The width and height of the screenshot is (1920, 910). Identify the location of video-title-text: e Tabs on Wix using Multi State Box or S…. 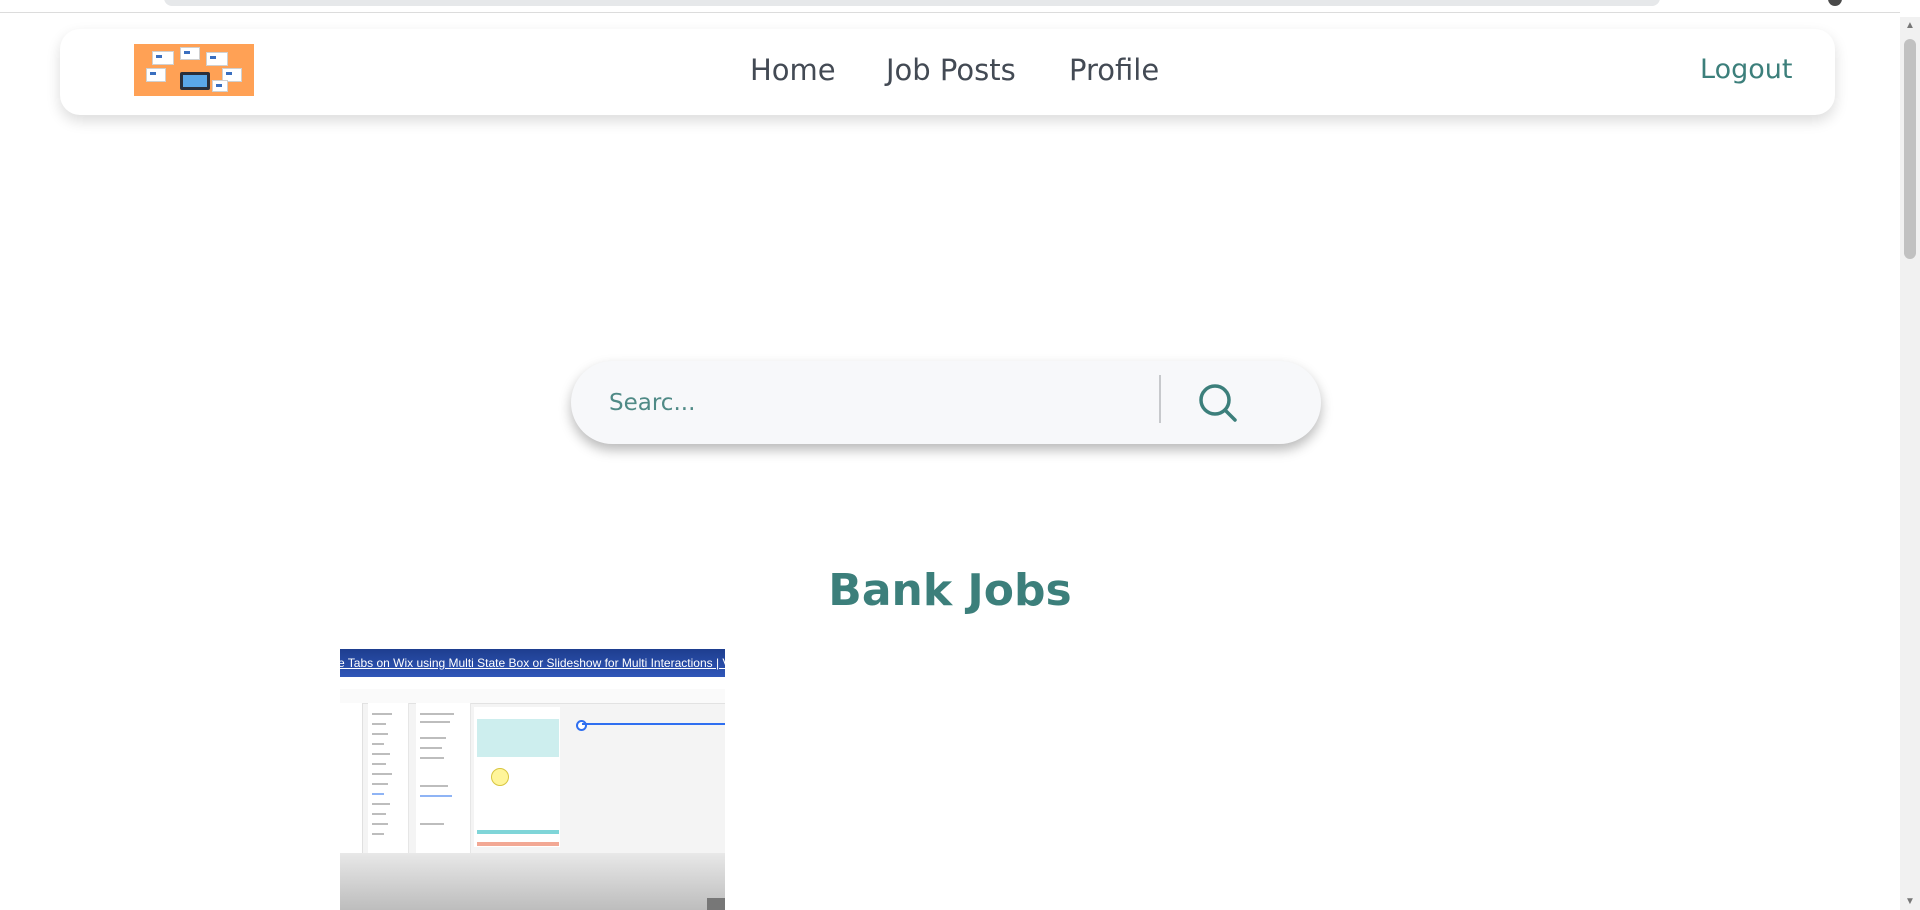
(532, 663).